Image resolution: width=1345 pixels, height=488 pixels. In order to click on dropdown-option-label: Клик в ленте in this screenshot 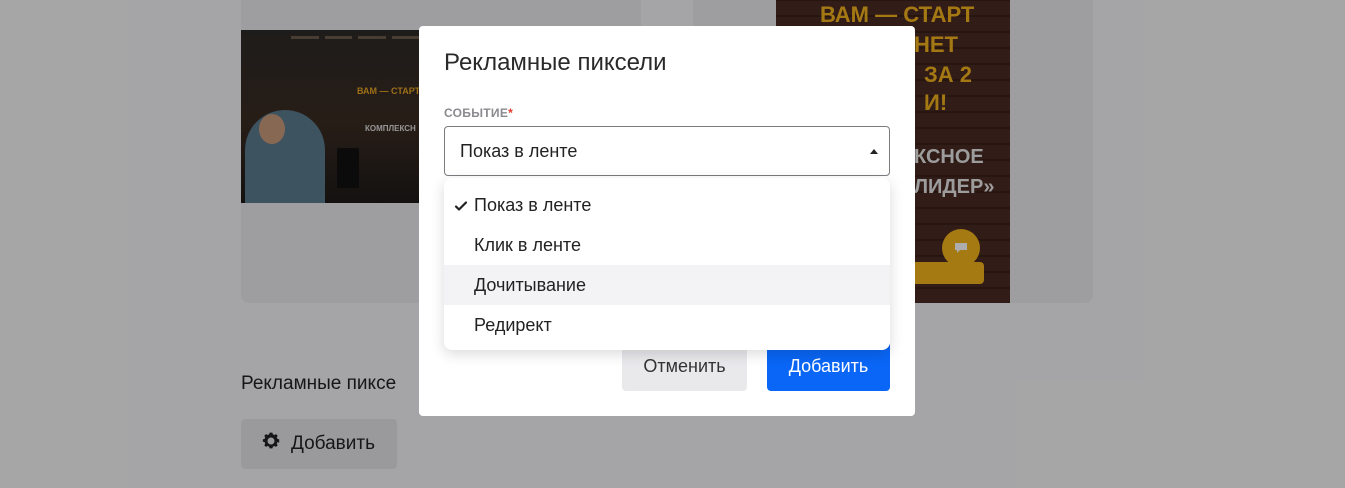, I will do `click(527, 244)`.